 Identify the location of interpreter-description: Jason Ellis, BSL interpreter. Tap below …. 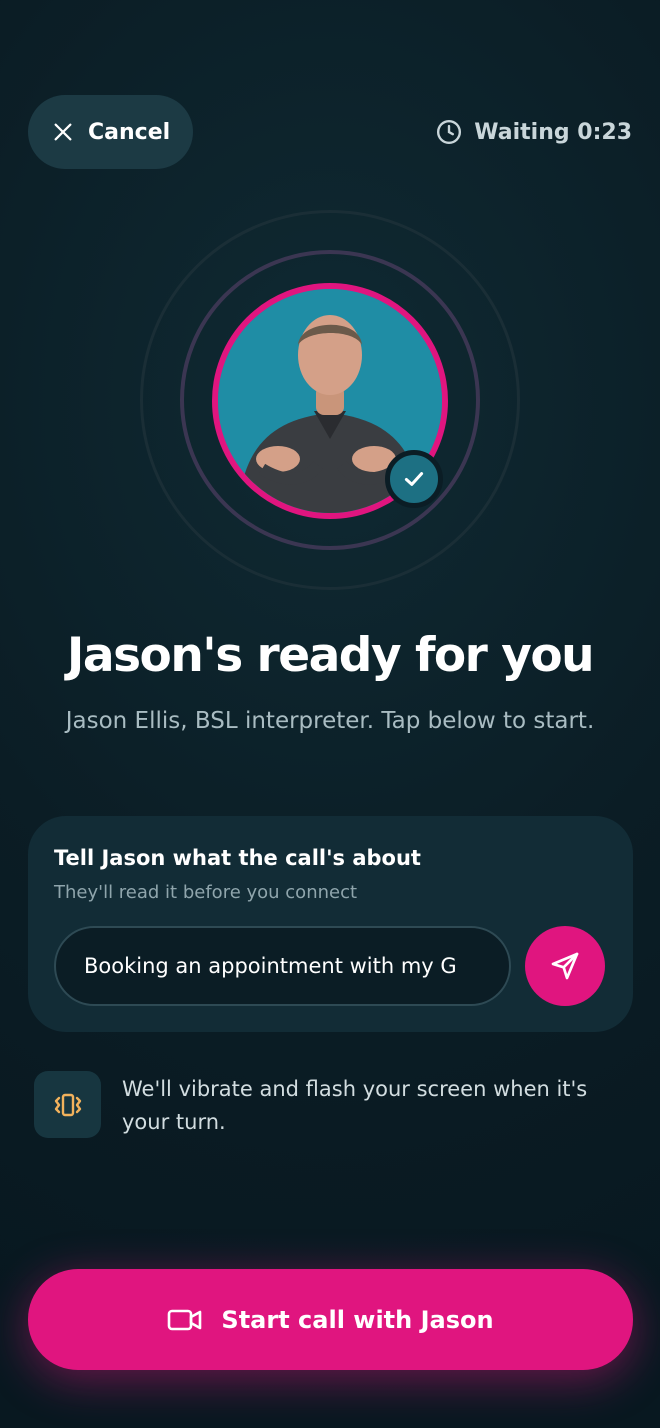
(330, 721).